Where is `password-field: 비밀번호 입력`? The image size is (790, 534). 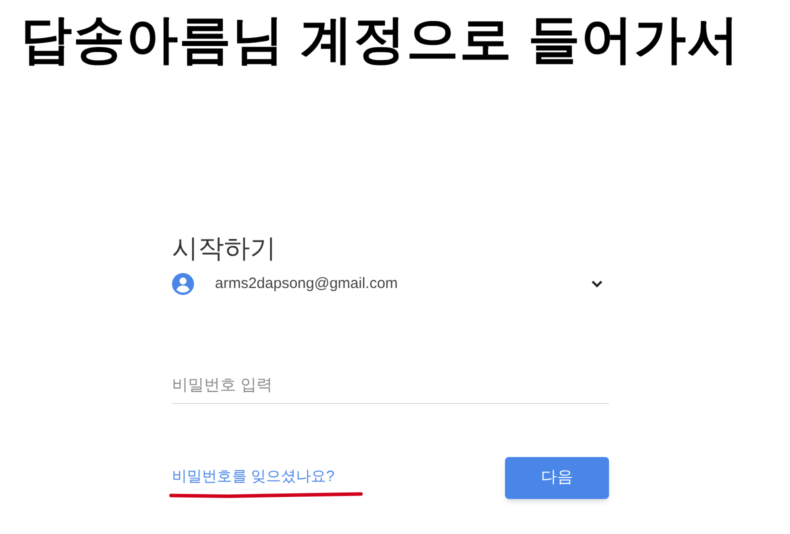
password-field: 비밀번호 입력 is located at coordinates (390, 386).